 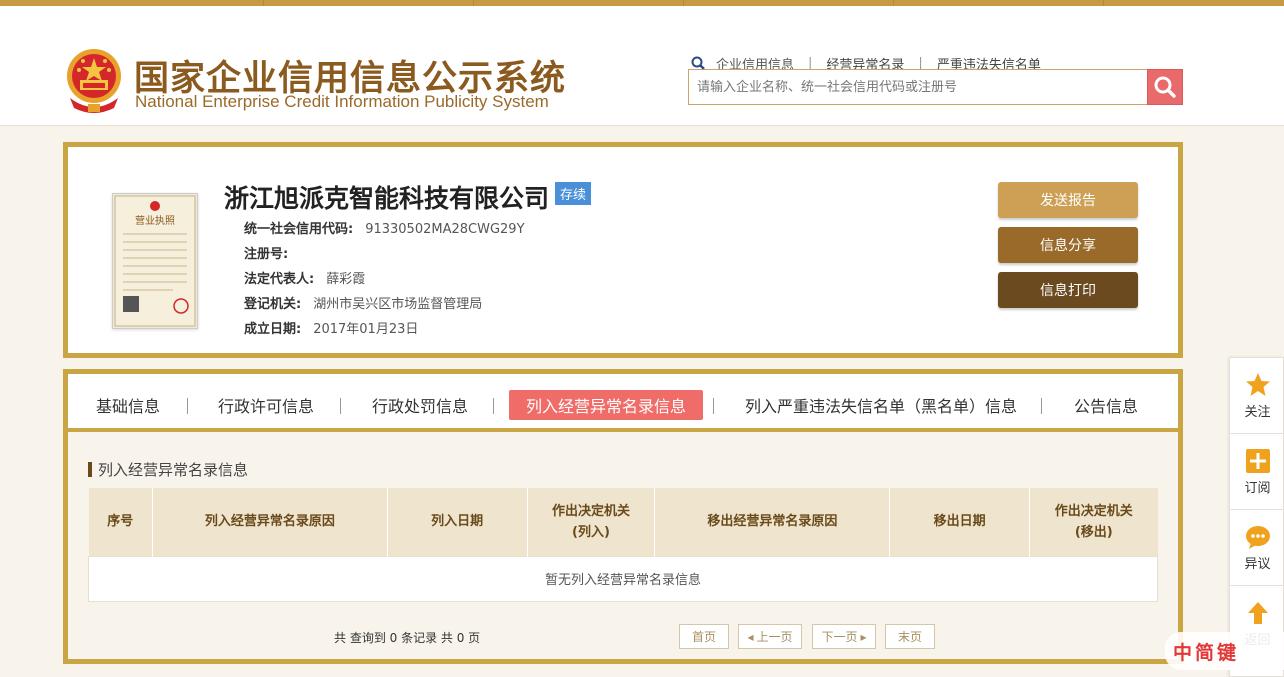 I want to click on table-row: 暂无列入经营异常名录信息, so click(x=623, y=578).